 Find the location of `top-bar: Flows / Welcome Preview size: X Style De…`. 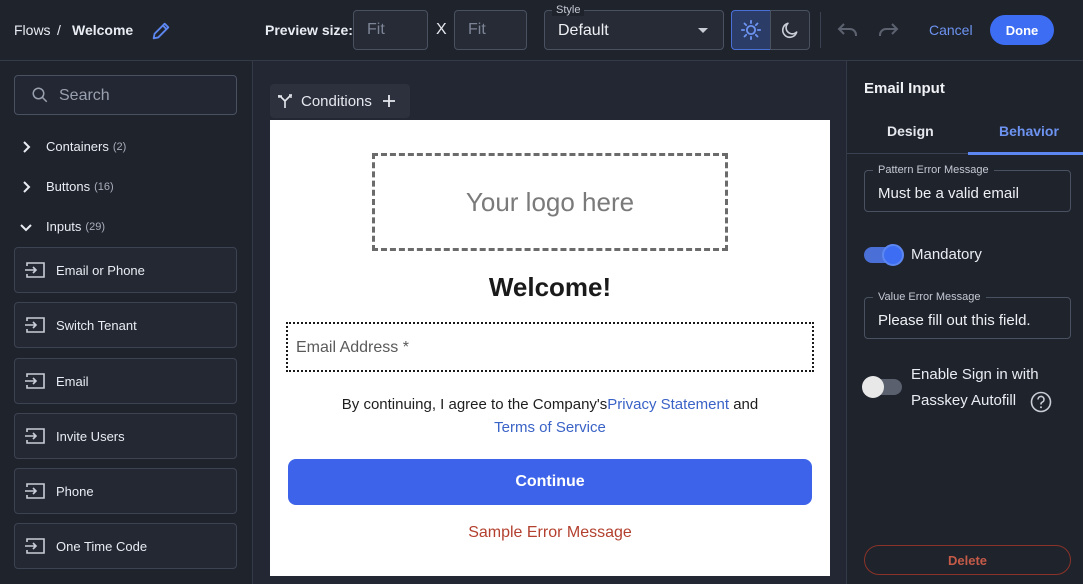

top-bar: Flows / Welcome Preview size: X Style De… is located at coordinates (541, 30).